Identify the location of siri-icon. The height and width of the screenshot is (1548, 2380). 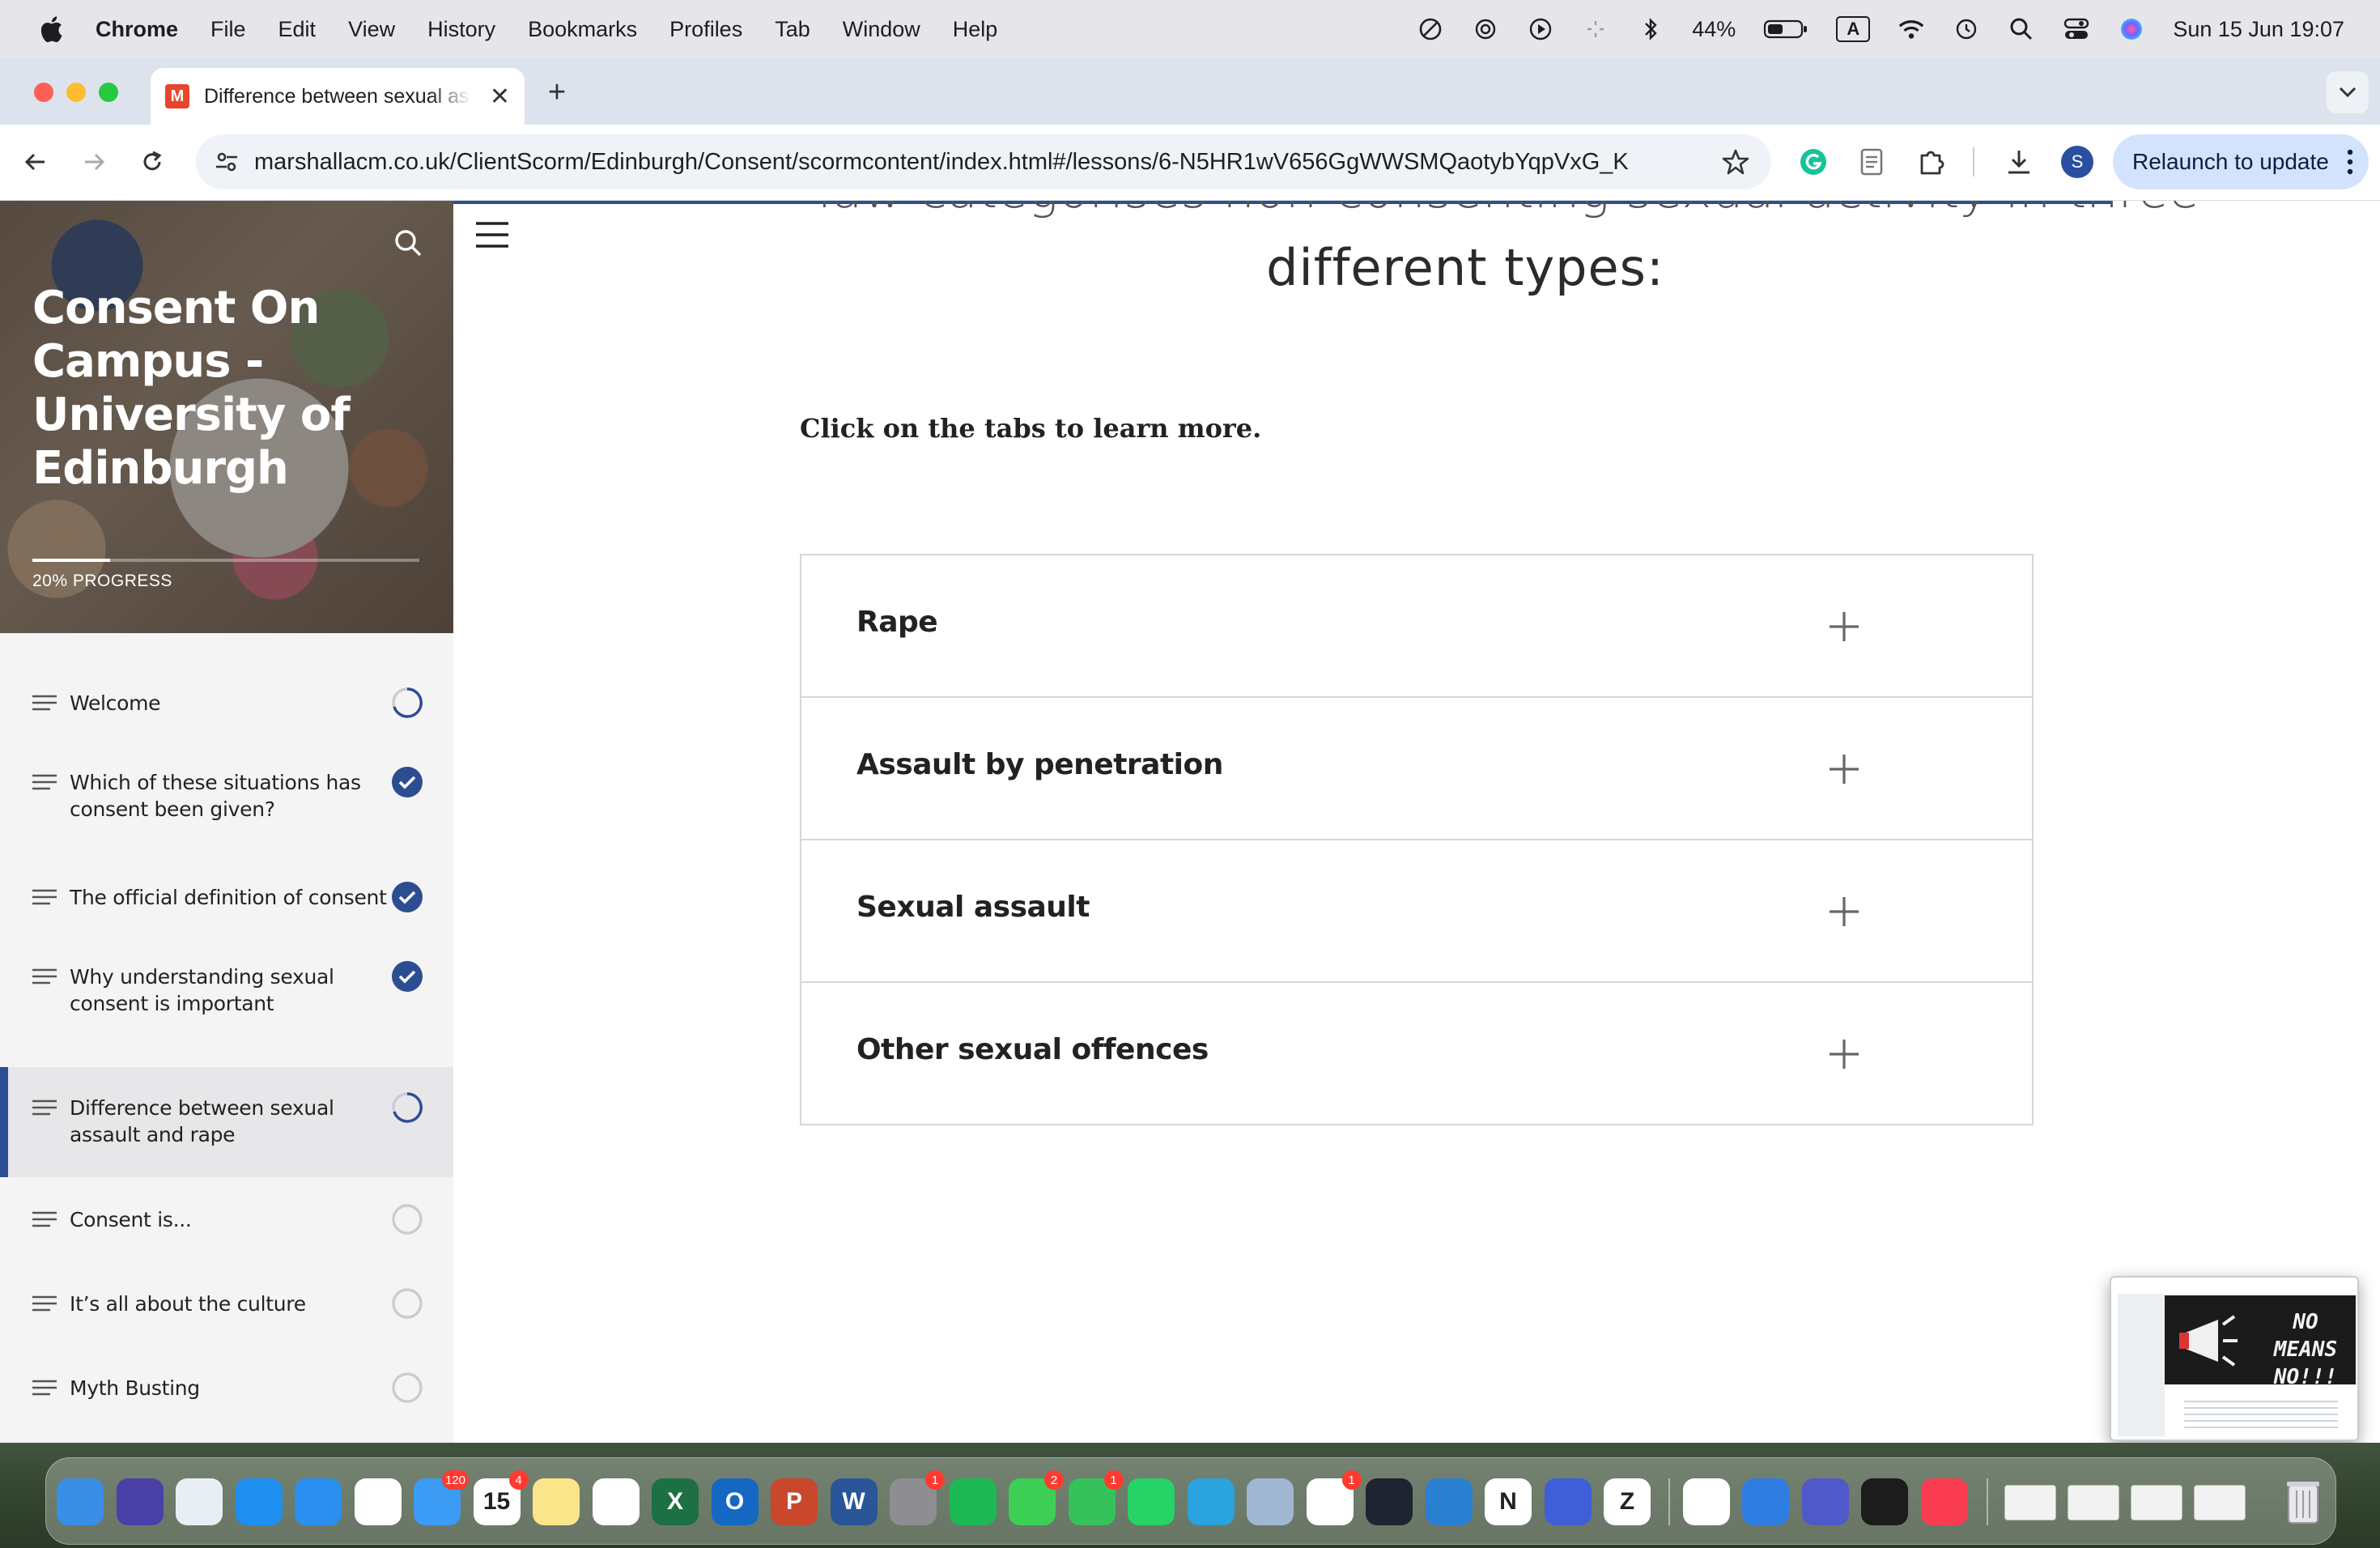
(140, 1502).